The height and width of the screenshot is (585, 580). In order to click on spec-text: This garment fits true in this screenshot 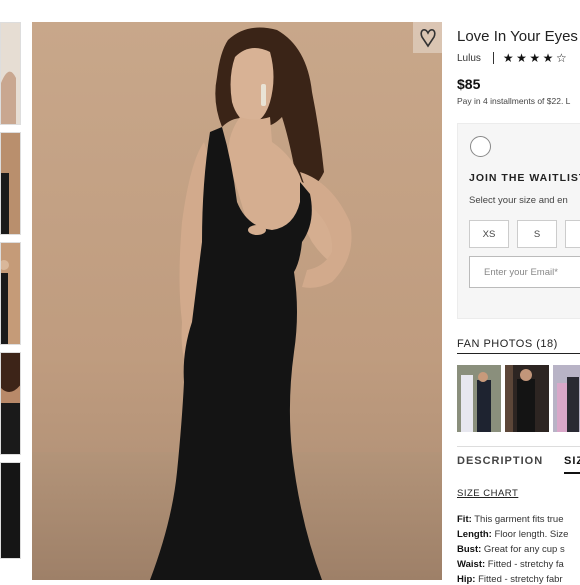, I will do `click(519, 519)`.